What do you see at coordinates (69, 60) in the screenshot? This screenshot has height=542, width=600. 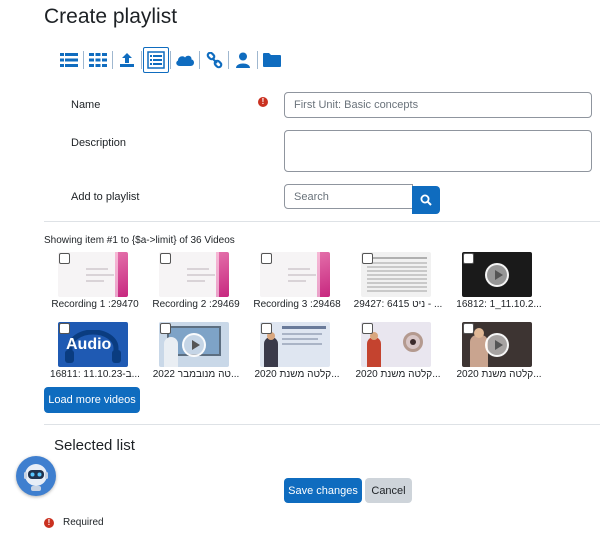 I see `list-icon` at bounding box center [69, 60].